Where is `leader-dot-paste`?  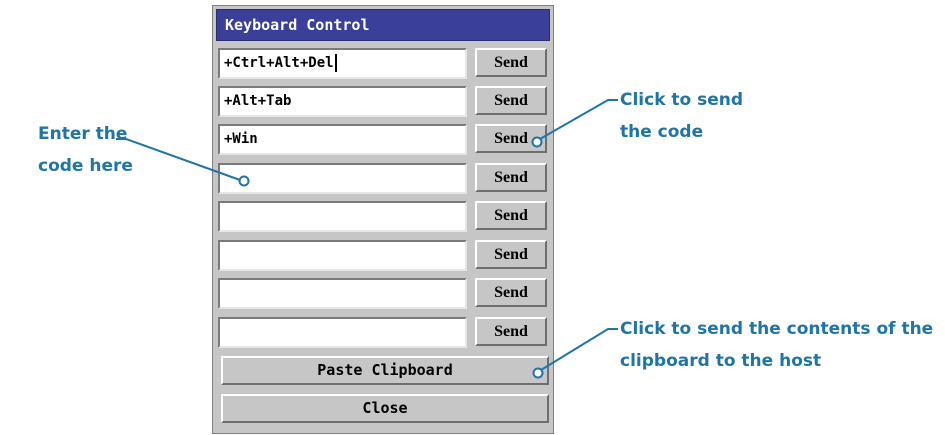
leader-dot-paste is located at coordinates (538, 373).